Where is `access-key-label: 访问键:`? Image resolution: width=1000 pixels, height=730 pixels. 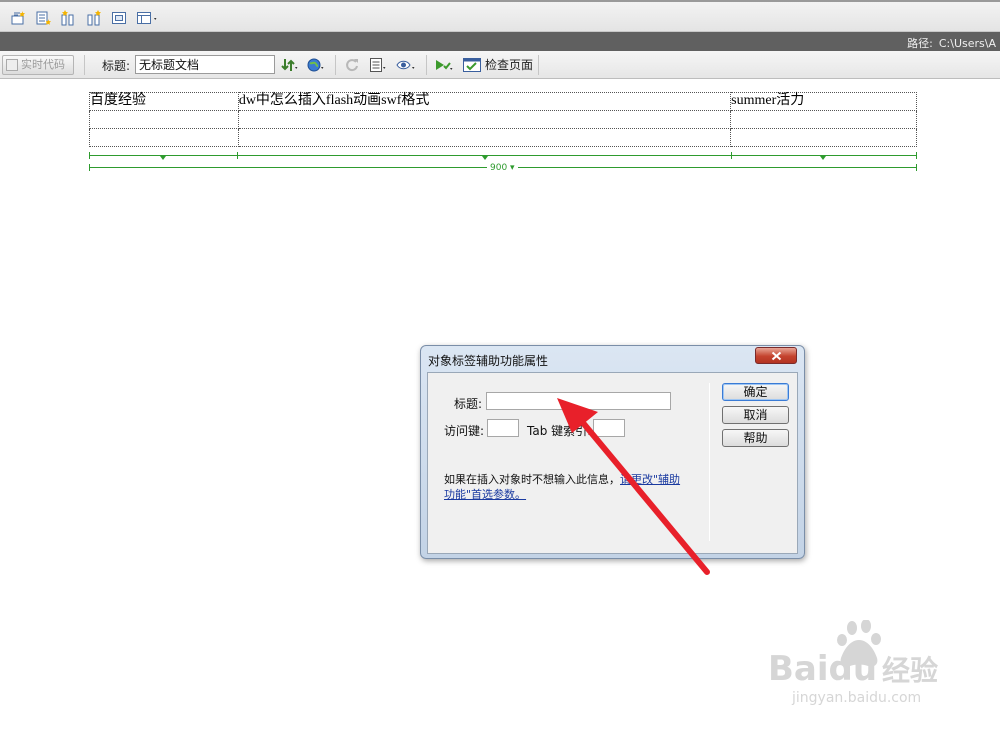 access-key-label: 访问键: is located at coordinates (464, 431).